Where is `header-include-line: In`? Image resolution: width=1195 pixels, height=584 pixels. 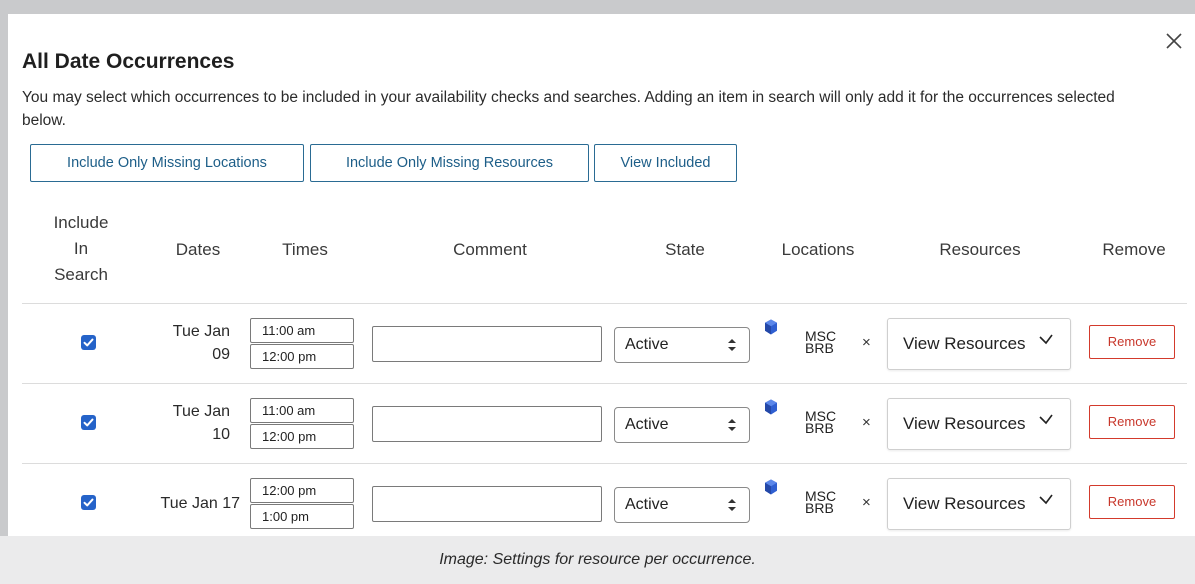 header-include-line: In is located at coordinates (81, 248).